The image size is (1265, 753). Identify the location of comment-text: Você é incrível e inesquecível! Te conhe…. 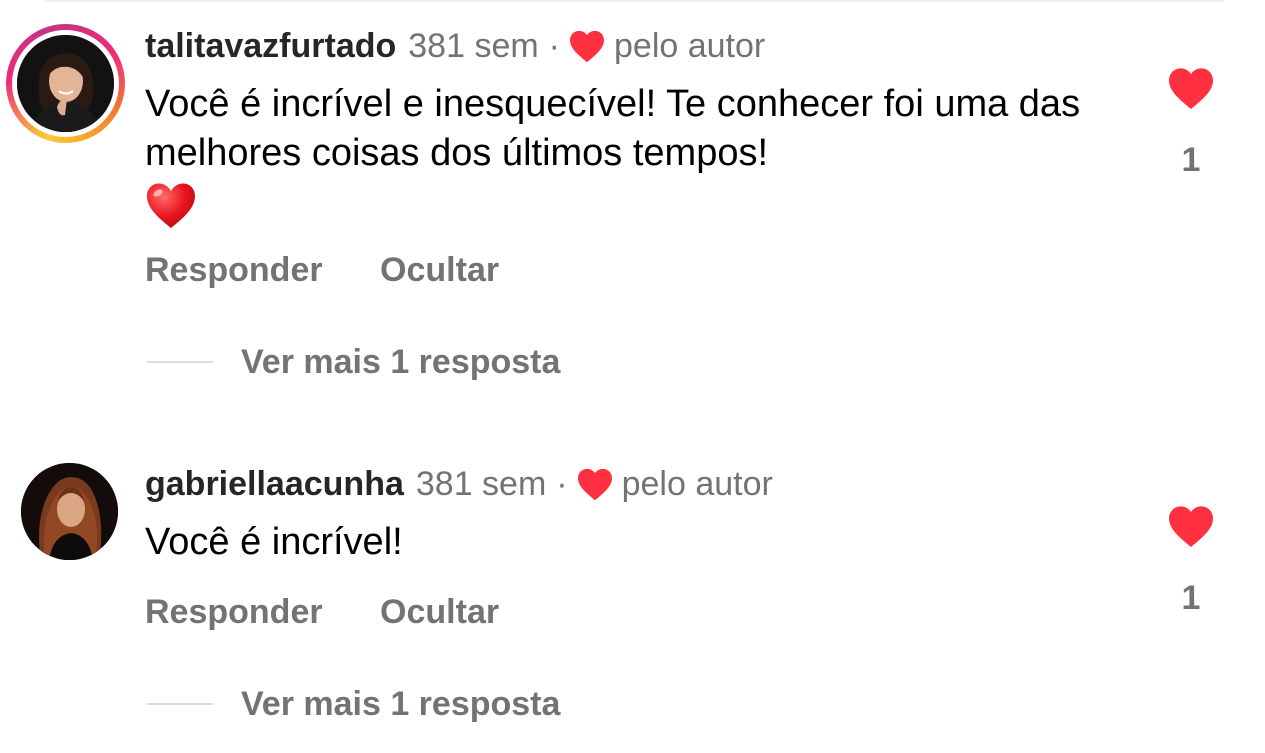
(613, 128).